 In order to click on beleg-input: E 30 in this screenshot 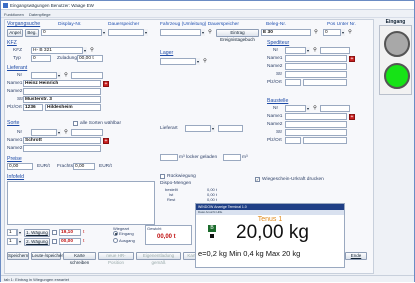, I will do `click(286, 32)`.